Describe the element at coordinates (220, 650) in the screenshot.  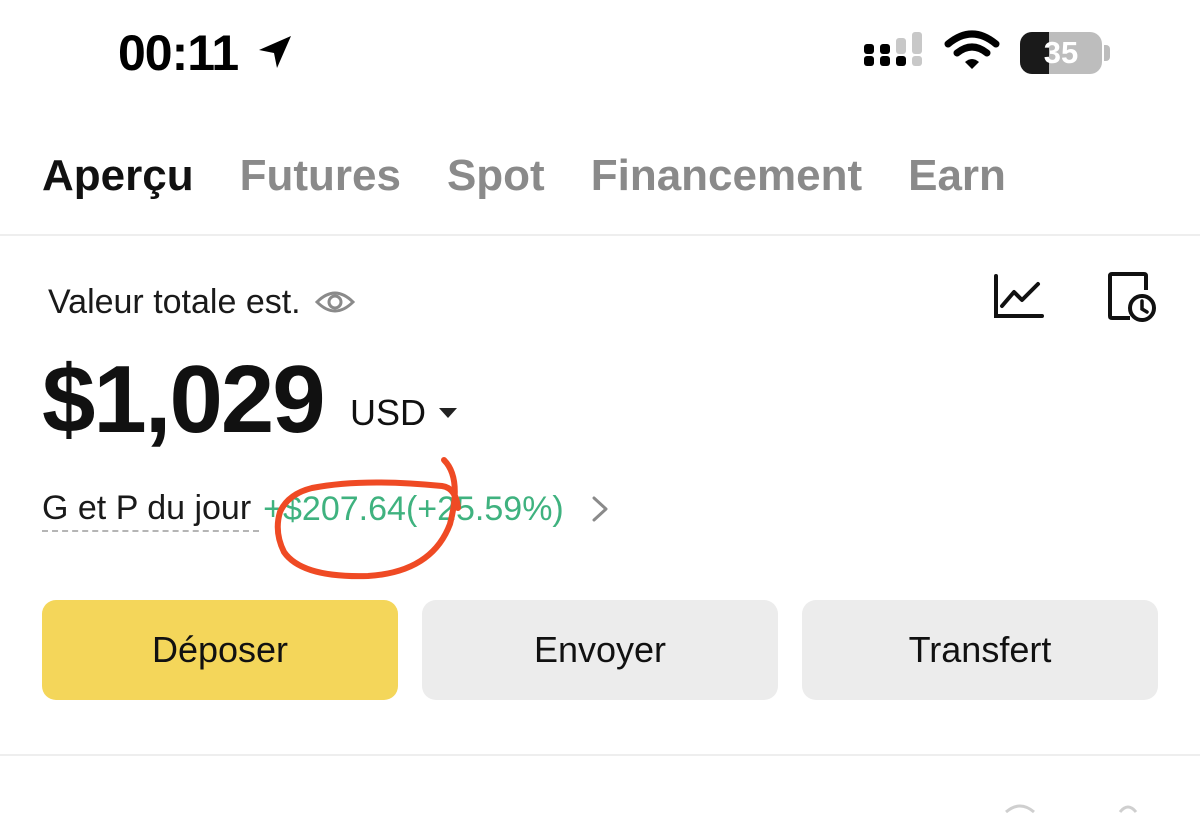
I see `deposit-button: Déposer` at that location.